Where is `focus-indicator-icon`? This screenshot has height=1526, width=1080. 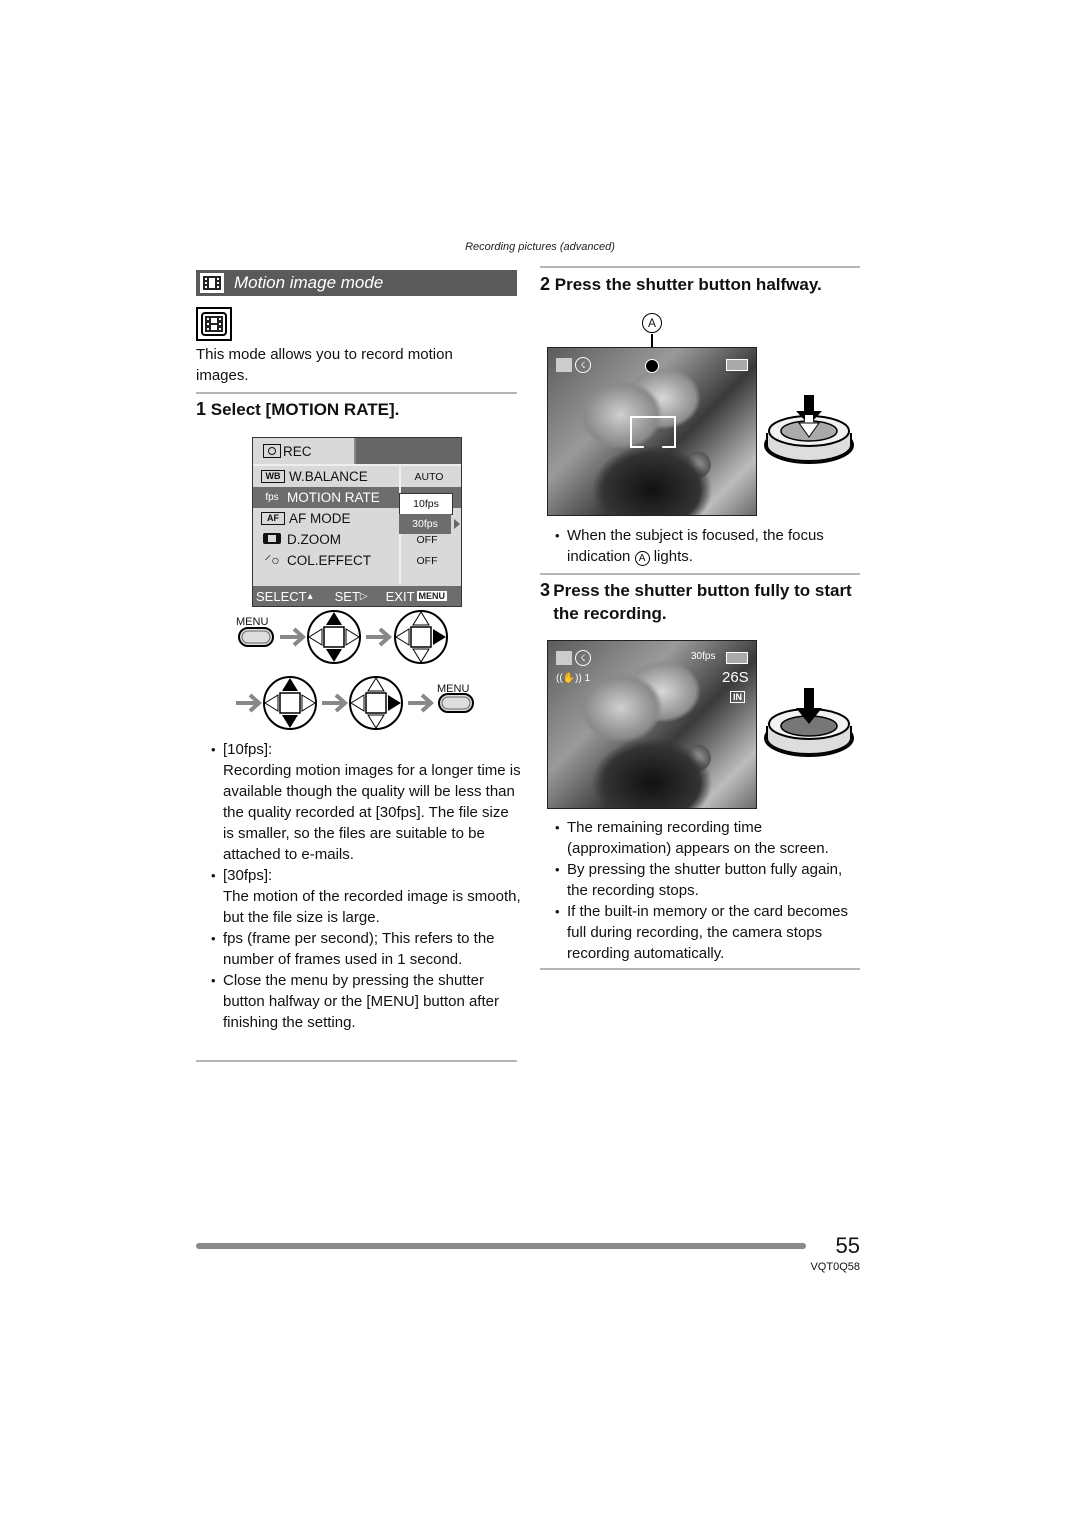
focus-indicator-icon is located at coordinates (652, 366).